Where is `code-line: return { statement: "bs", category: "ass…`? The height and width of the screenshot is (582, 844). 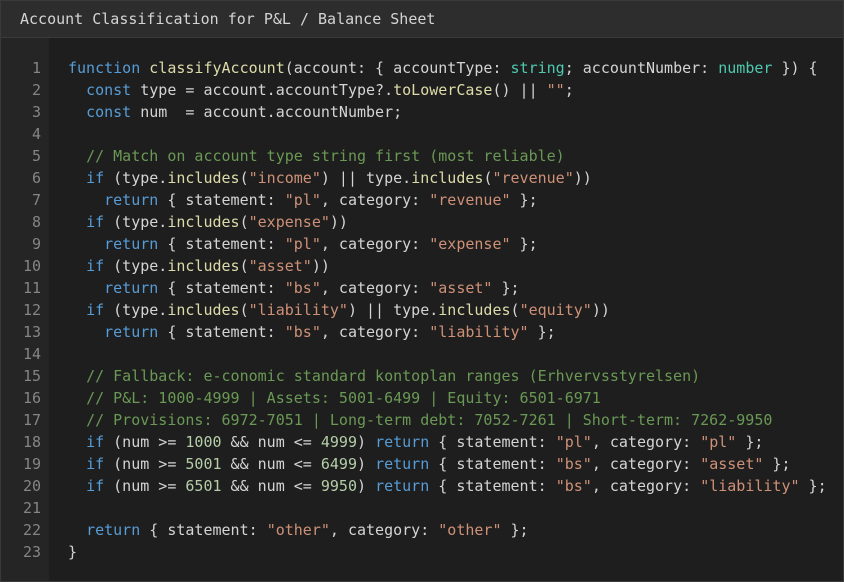 code-line: return { statement: "bs", category: "ass… is located at coordinates (455, 288).